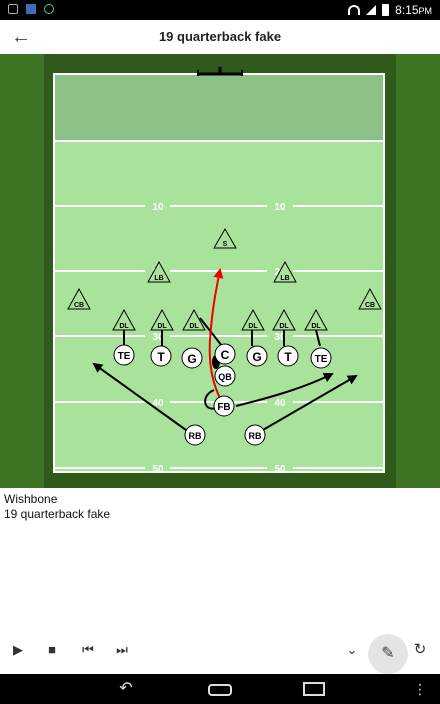  I want to click on stop-icon: ■, so click(52, 650).